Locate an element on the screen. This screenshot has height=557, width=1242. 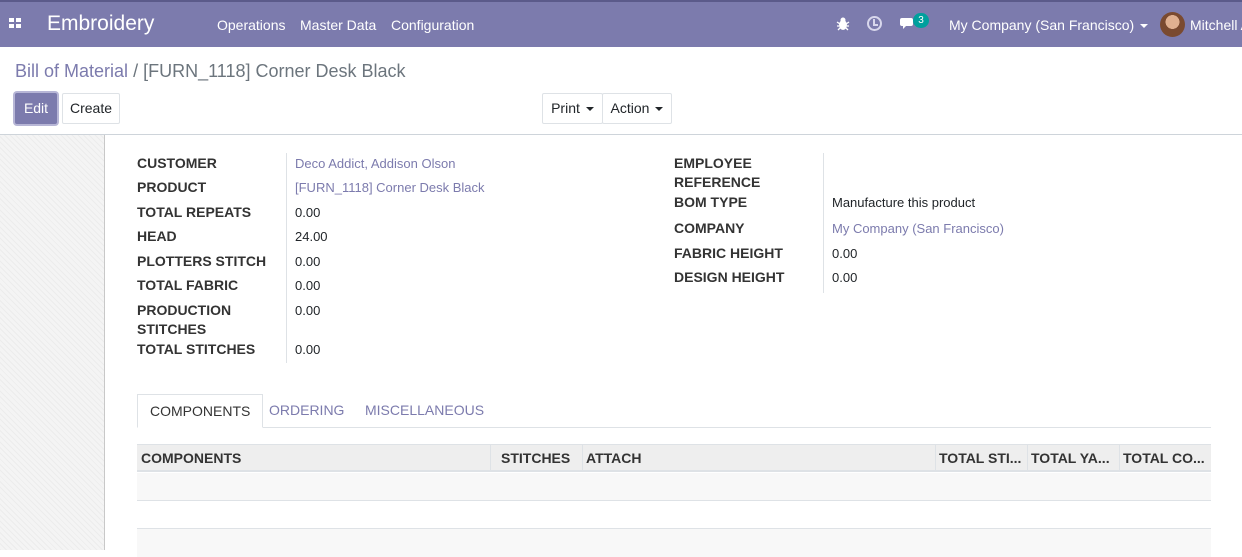
print-label: Print is located at coordinates (565, 108).